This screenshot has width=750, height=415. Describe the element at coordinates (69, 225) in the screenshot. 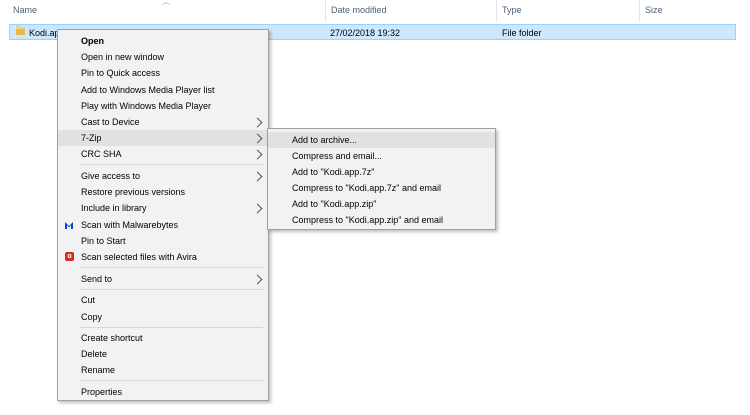

I see `malwarebytes-icon` at that location.